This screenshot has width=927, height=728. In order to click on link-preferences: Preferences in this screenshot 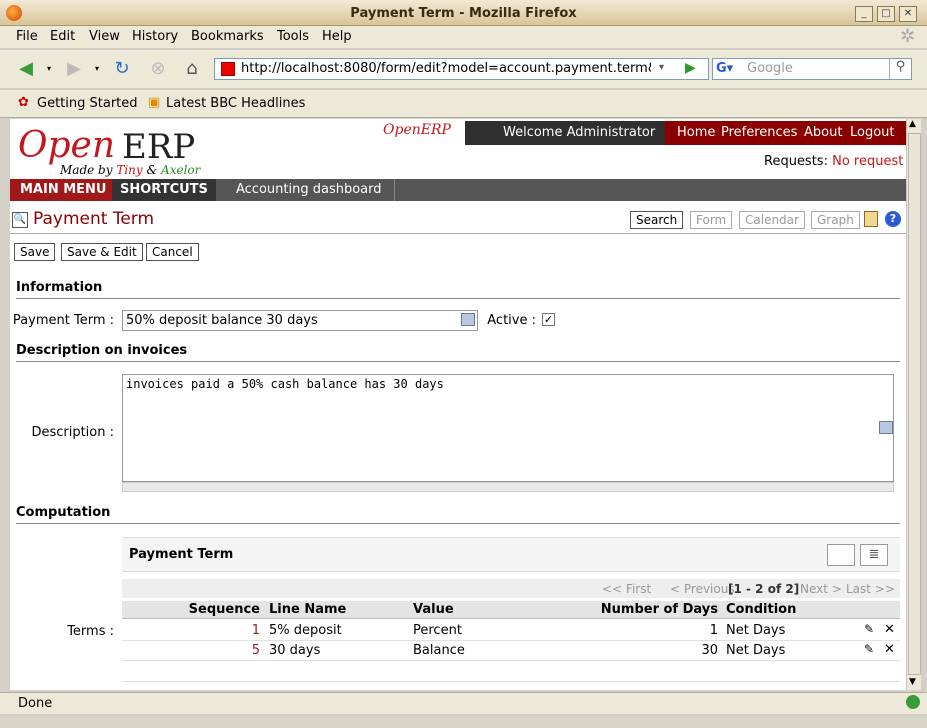, I will do `click(759, 132)`.